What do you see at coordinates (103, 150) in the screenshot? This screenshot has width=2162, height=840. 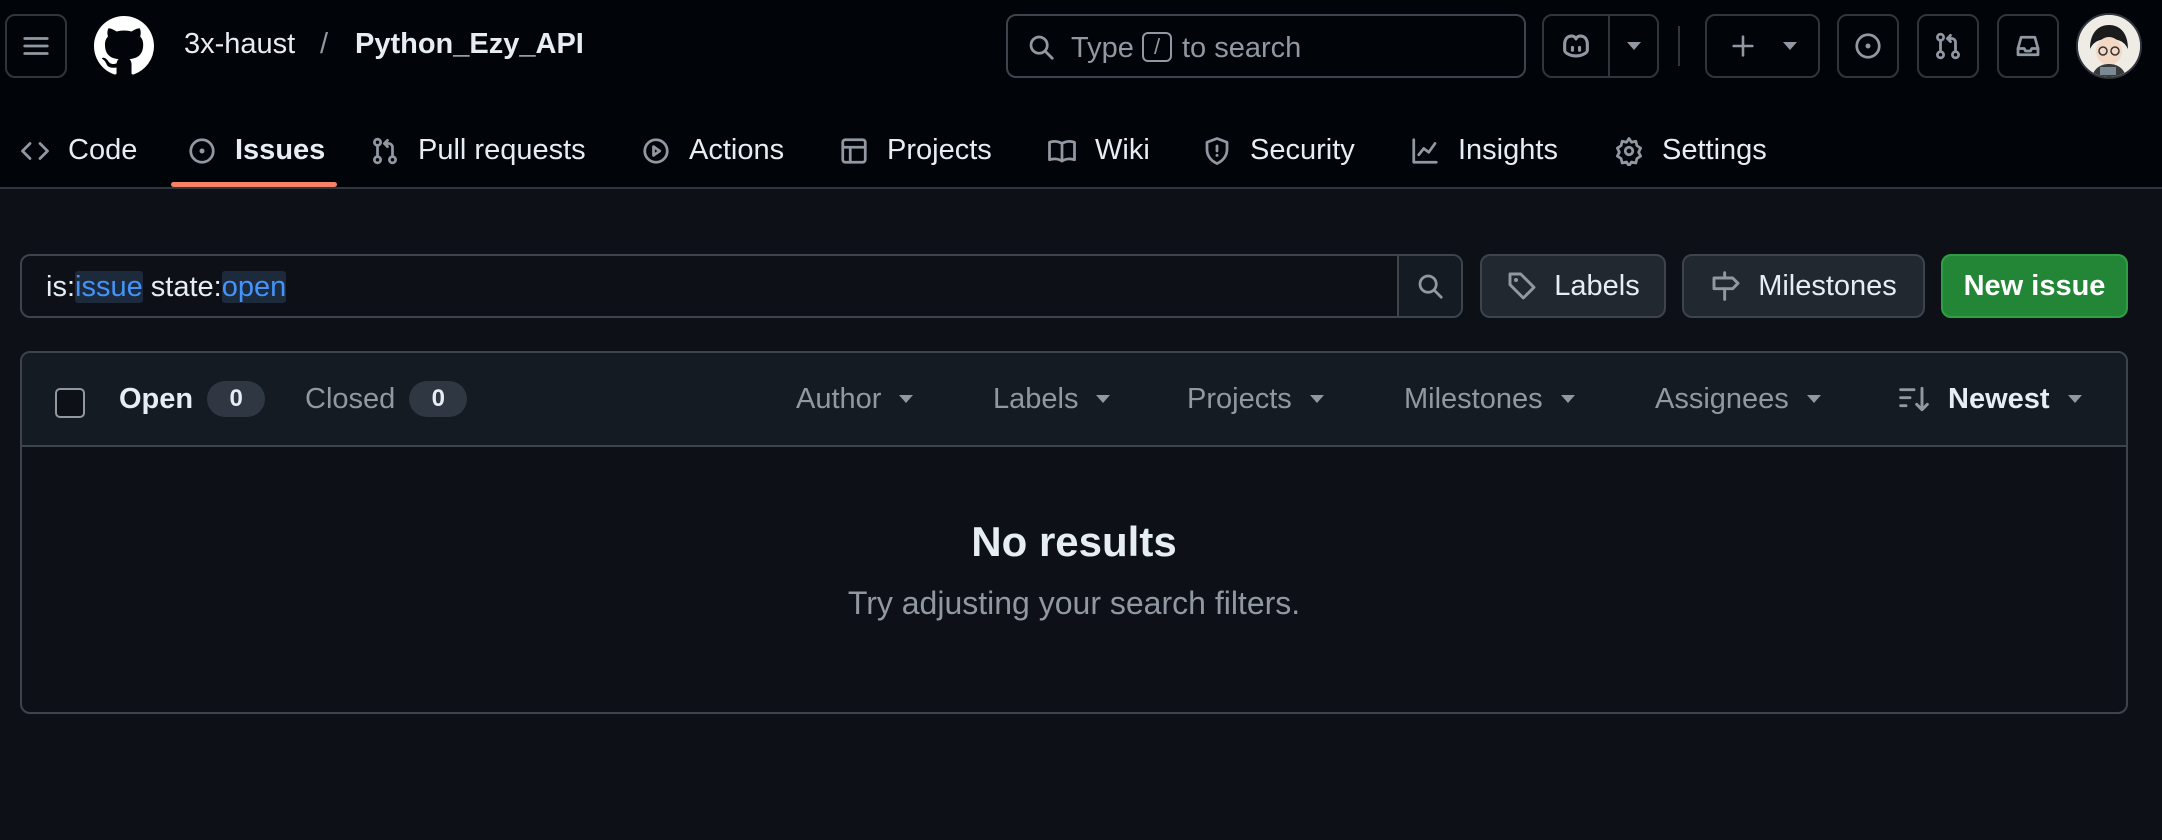 I see `tab-code-label: Code` at bounding box center [103, 150].